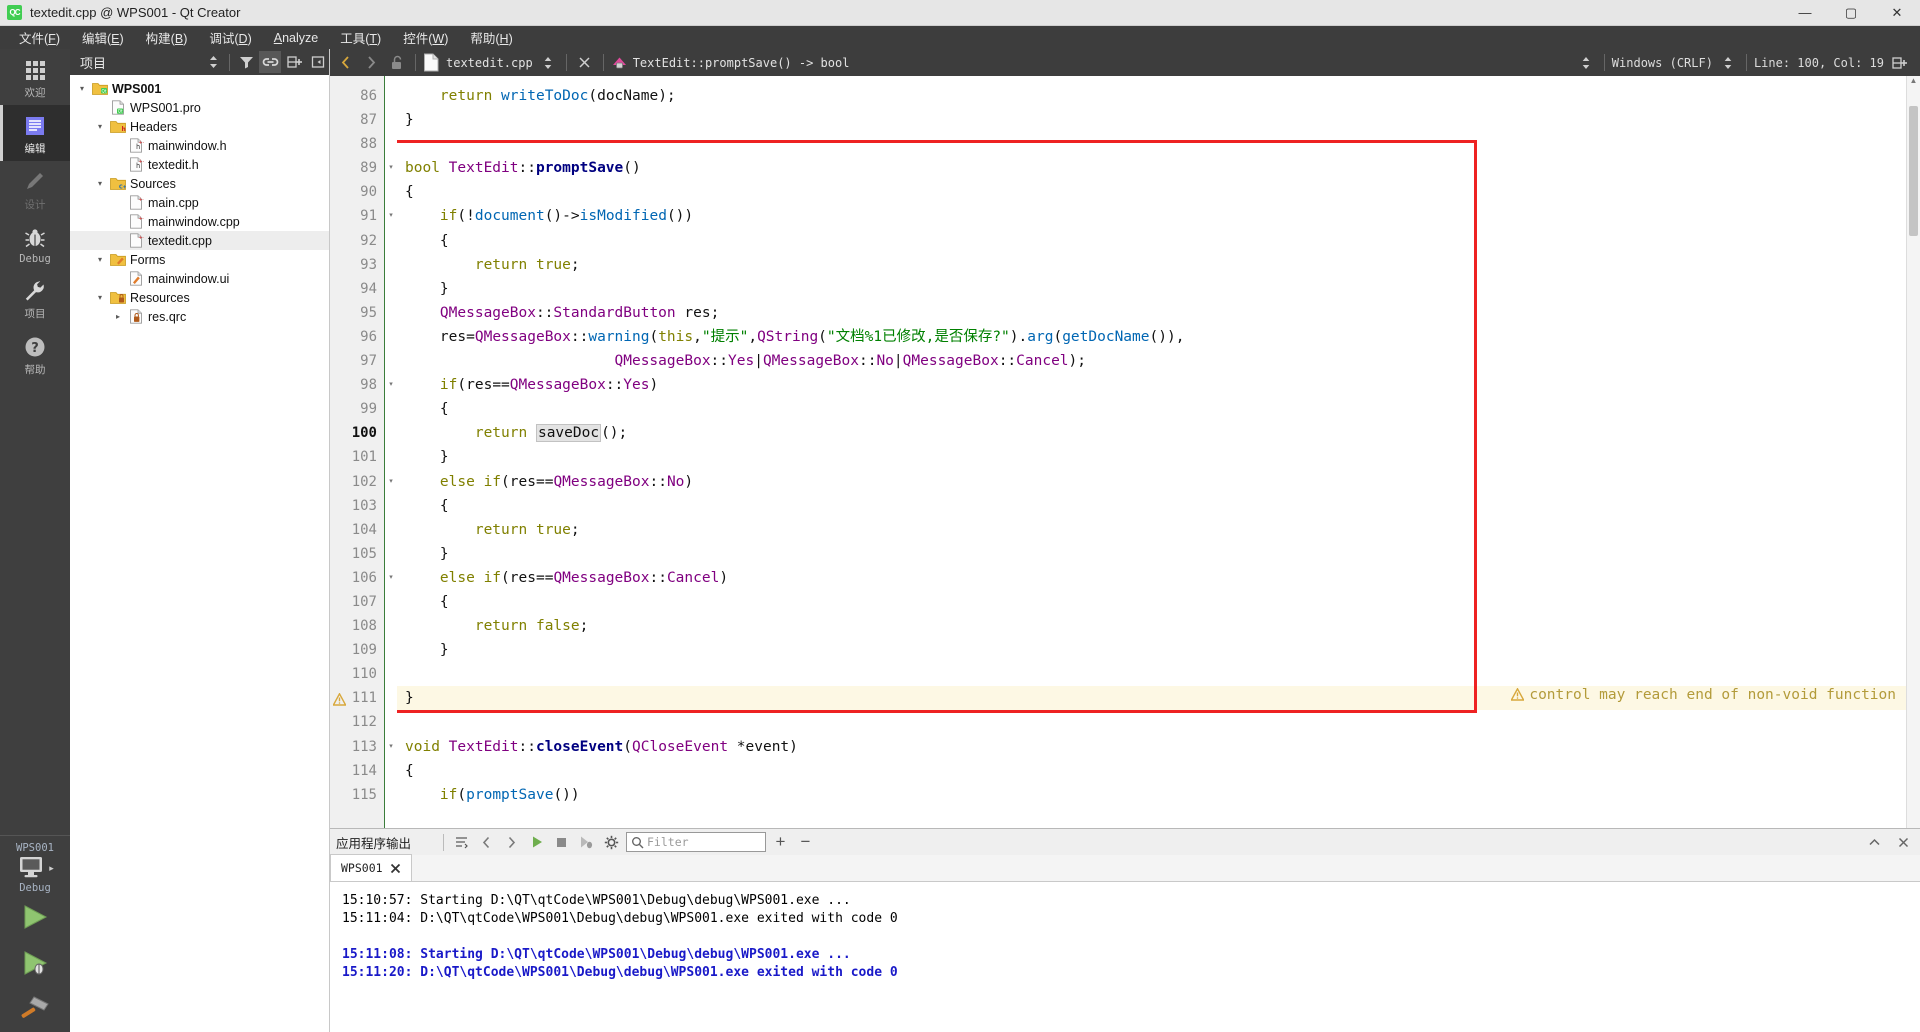 This screenshot has width=1920, height=1032. Describe the element at coordinates (585, 63) in the screenshot. I see `close-document-button` at that location.